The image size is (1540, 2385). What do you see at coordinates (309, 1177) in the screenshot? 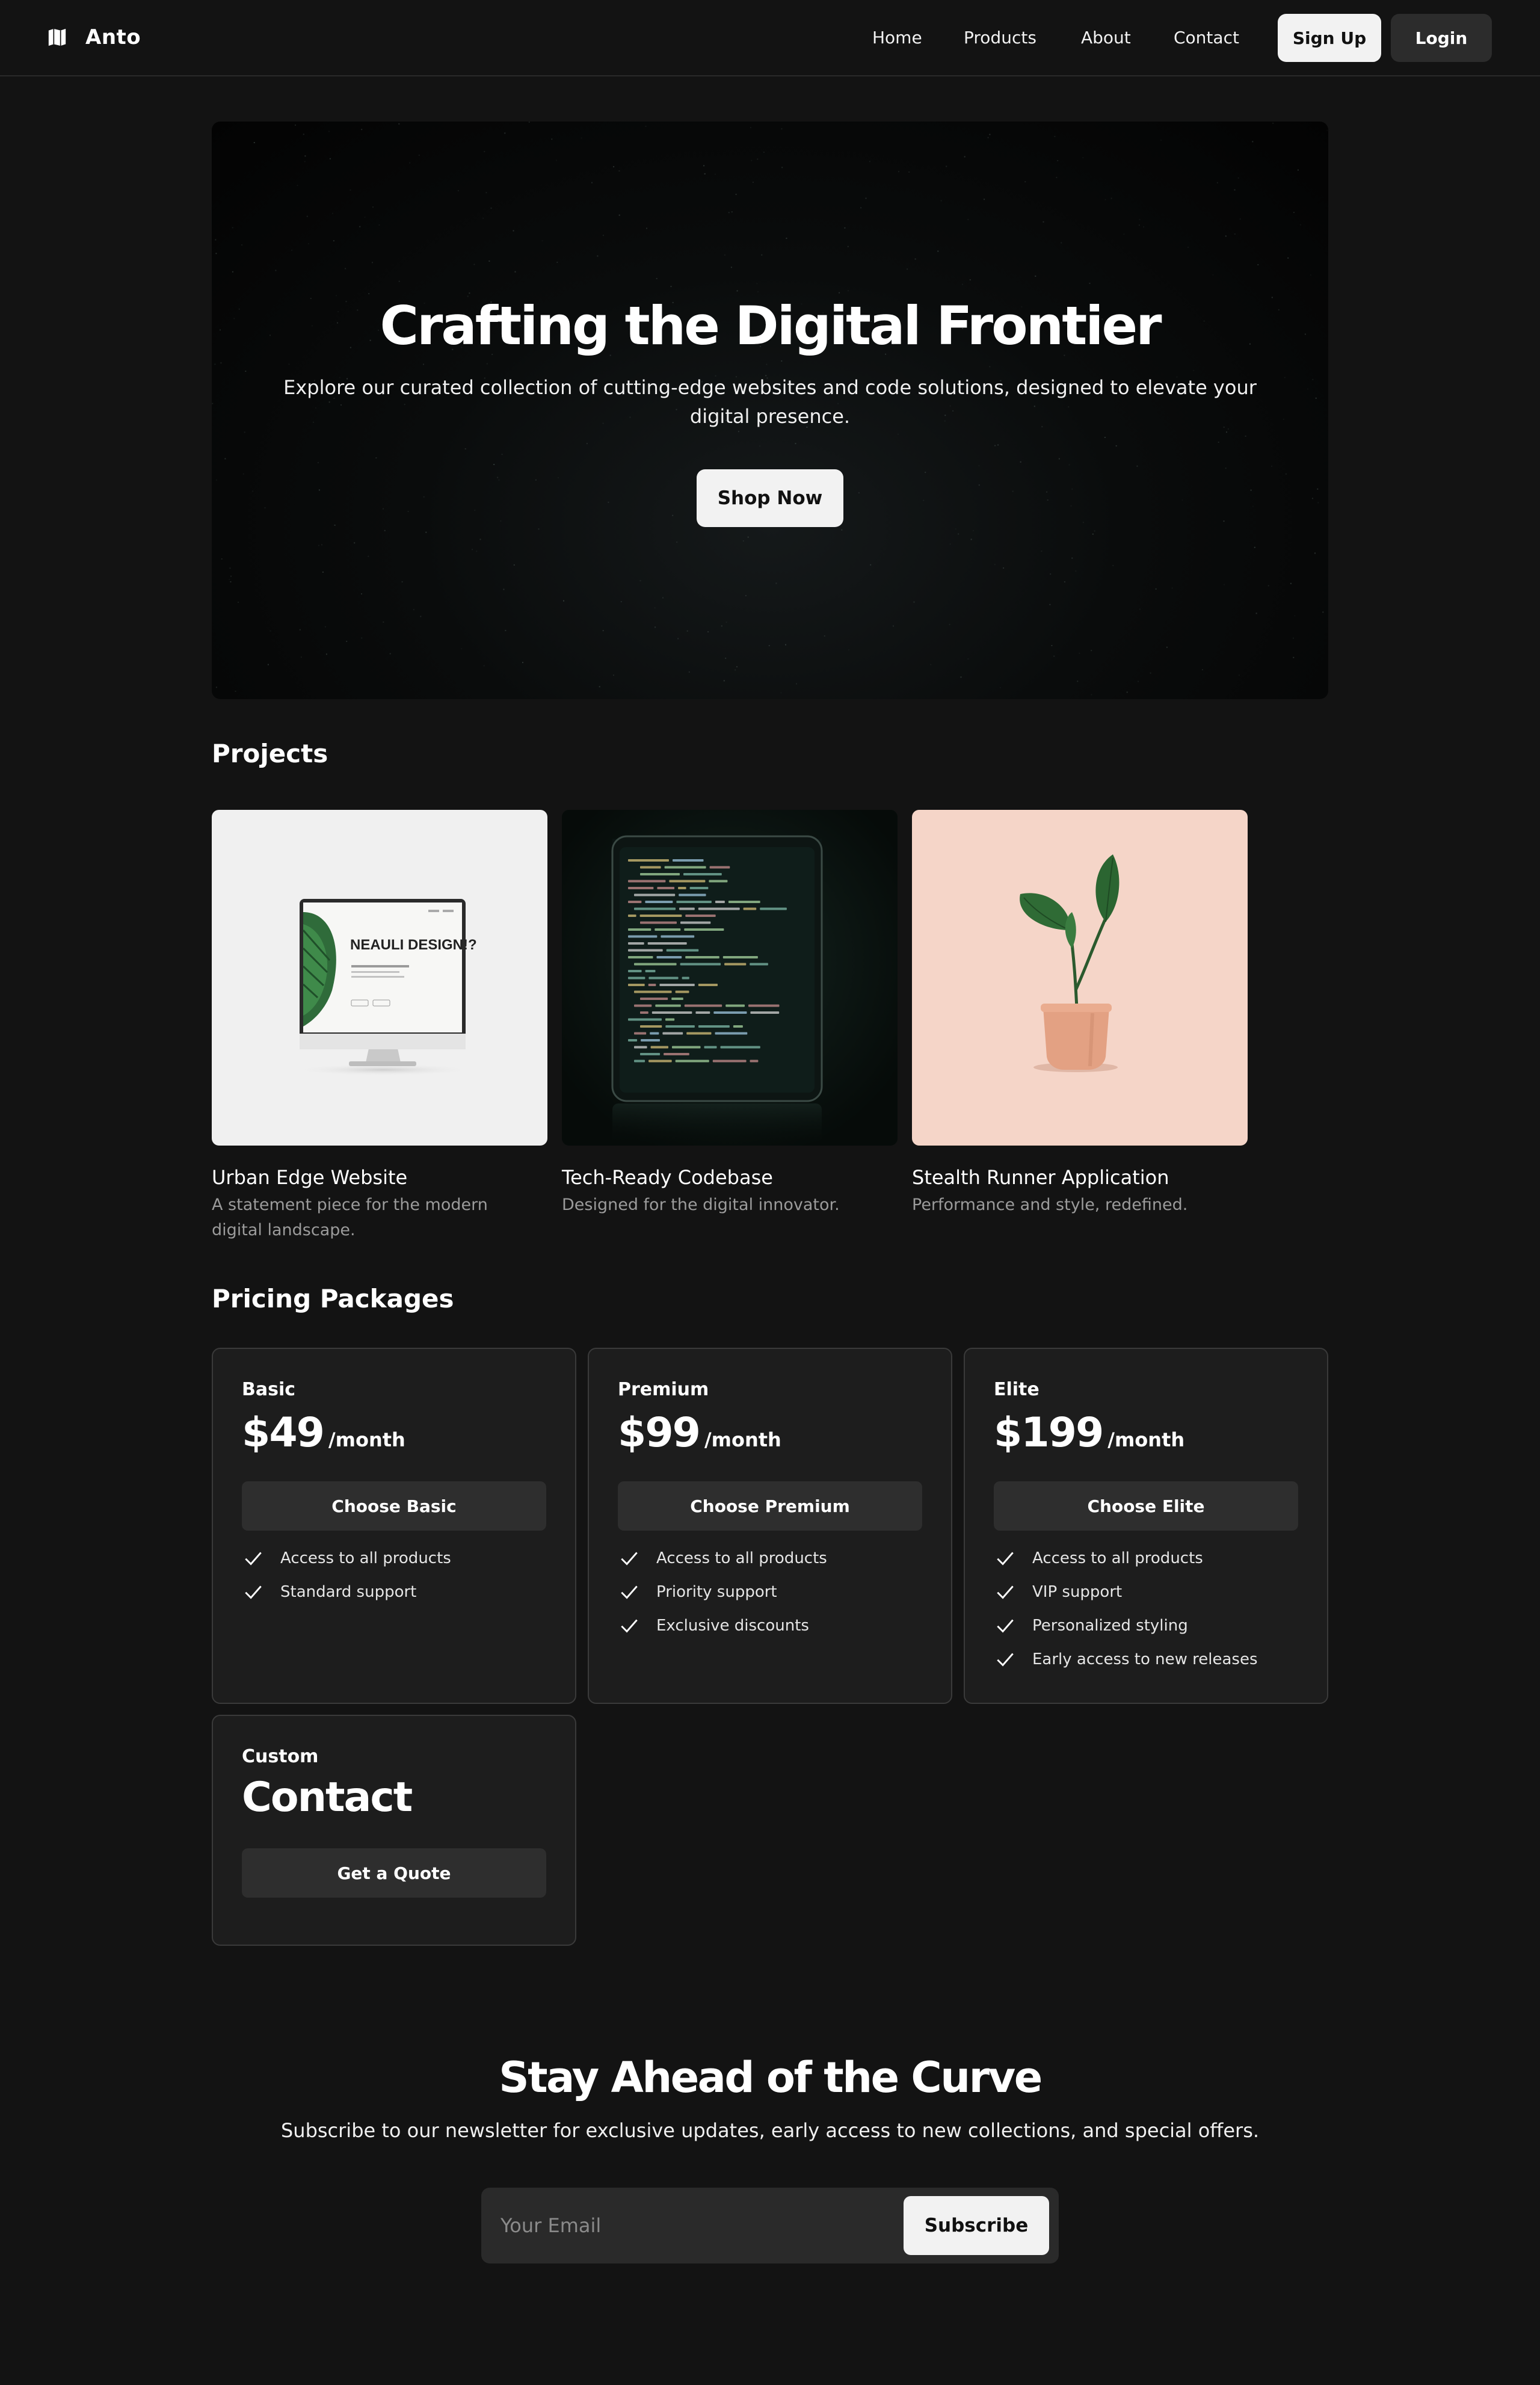
I see `project-name-urban-edge: Urban Edge Website` at bounding box center [309, 1177].